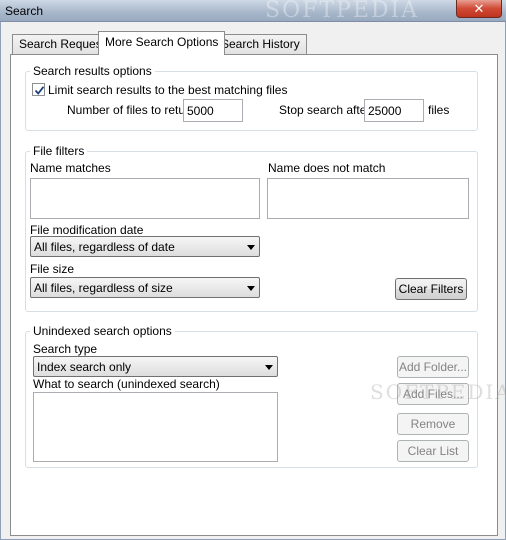  I want to click on check-icon, so click(39, 90).